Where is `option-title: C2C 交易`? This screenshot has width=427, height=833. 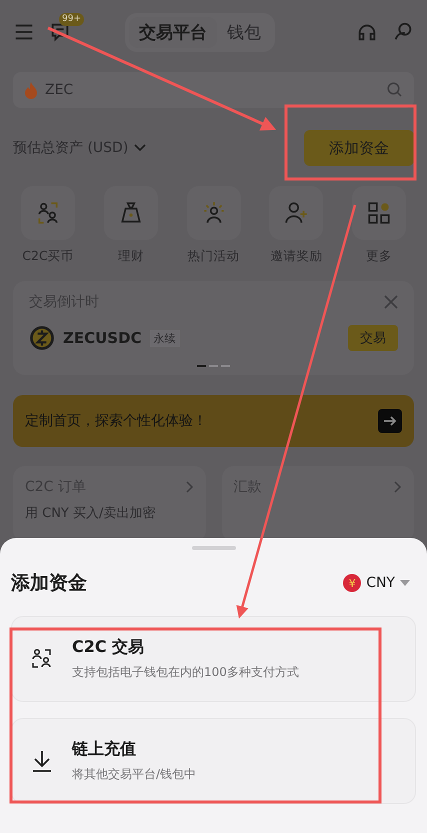
option-title: C2C 交易 is located at coordinates (109, 647).